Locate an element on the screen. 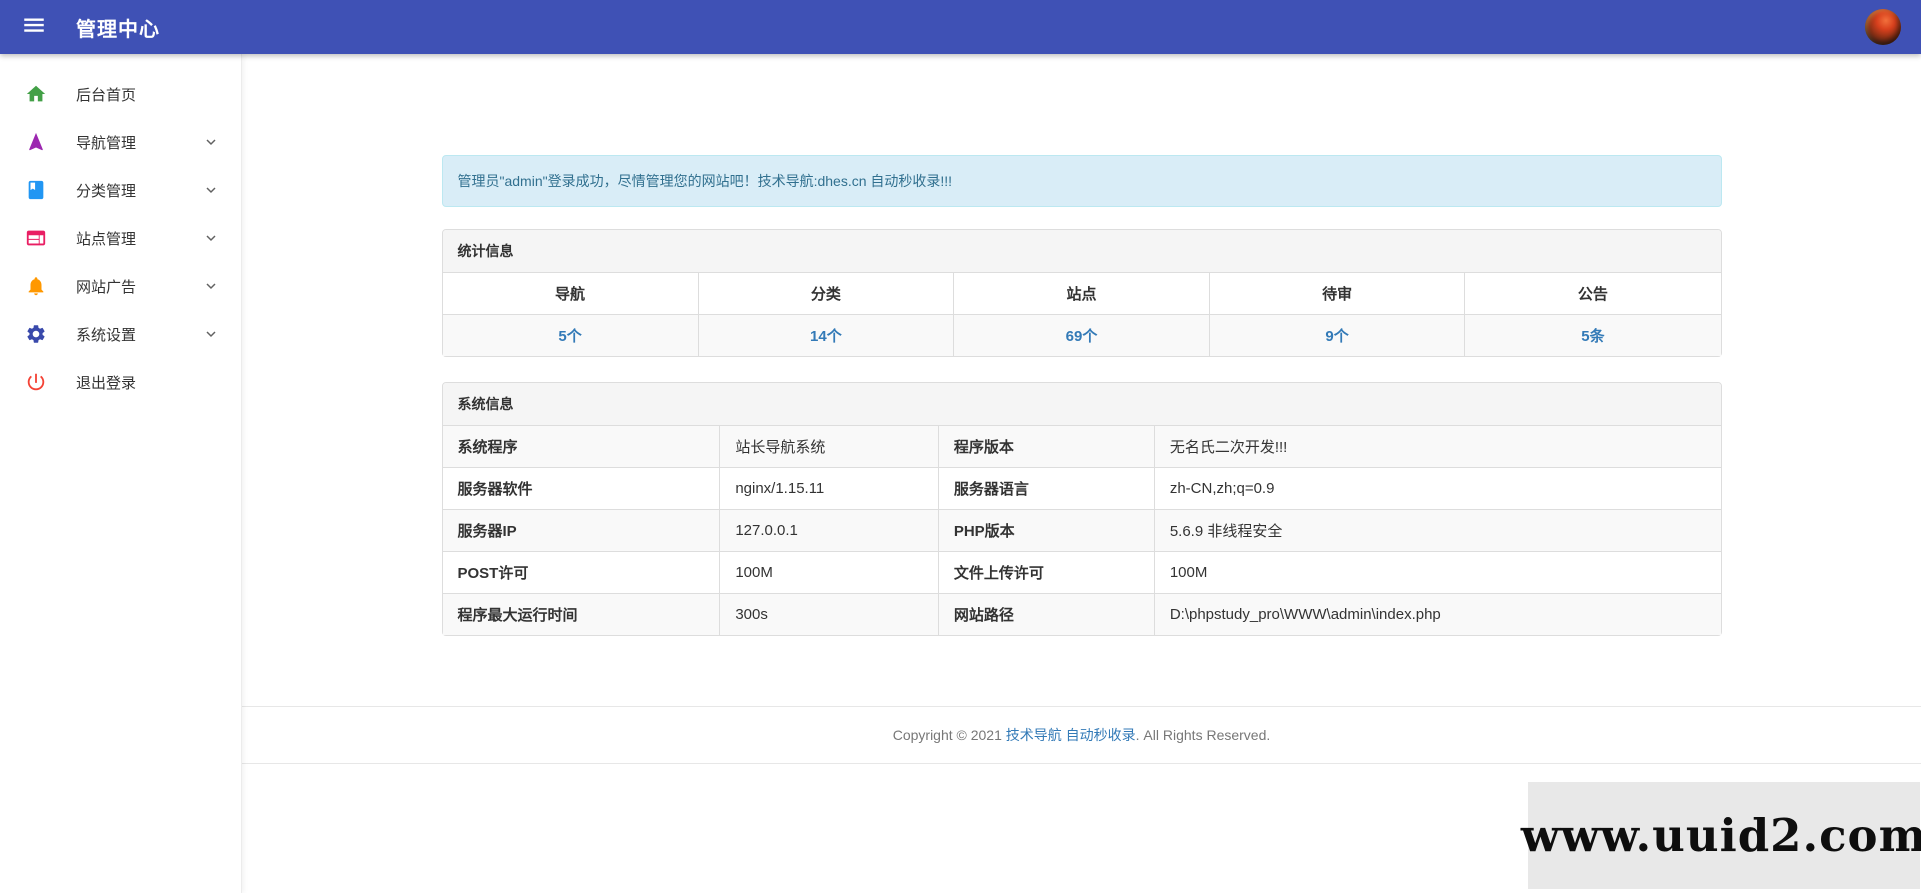  user-avatar is located at coordinates (1883, 27).